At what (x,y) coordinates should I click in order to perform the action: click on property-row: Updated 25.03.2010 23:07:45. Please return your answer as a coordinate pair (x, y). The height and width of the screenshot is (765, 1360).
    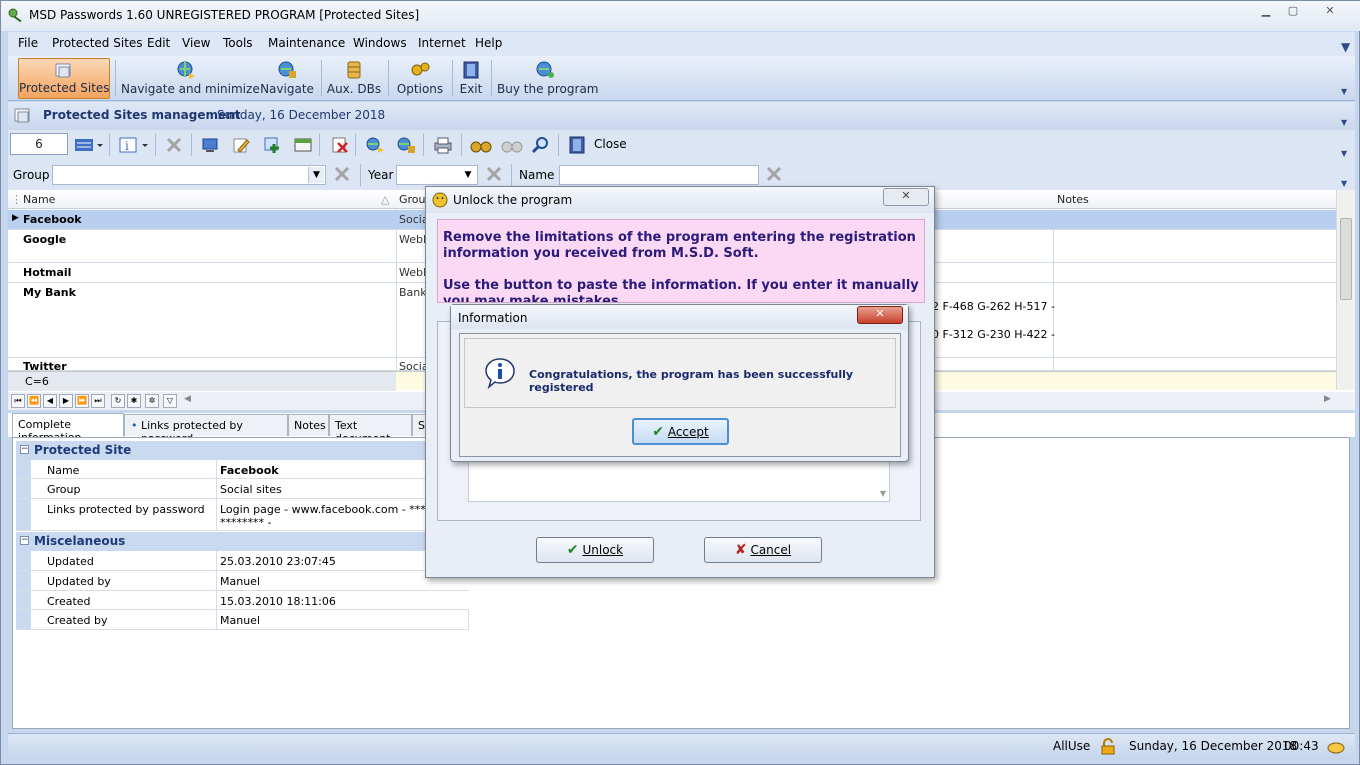
    Looking at the image, I should click on (242, 561).